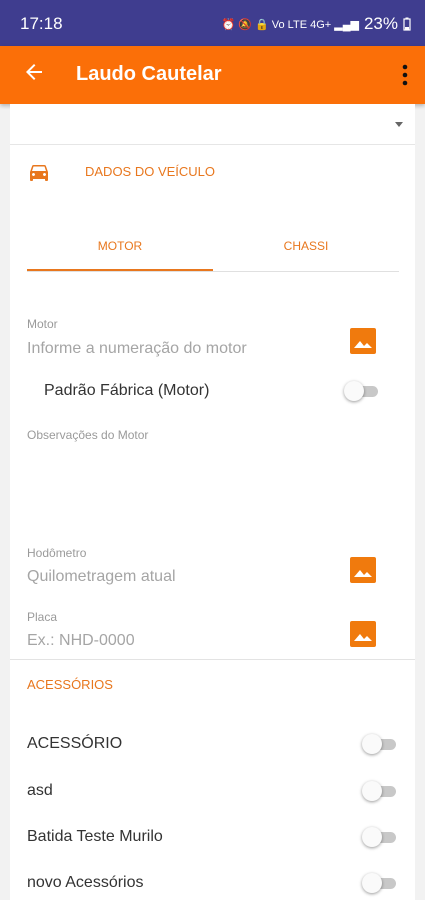 Image resolution: width=425 pixels, height=900 pixels. Describe the element at coordinates (101, 577) in the screenshot. I see `odometer-input: Quilometragem atual` at that location.